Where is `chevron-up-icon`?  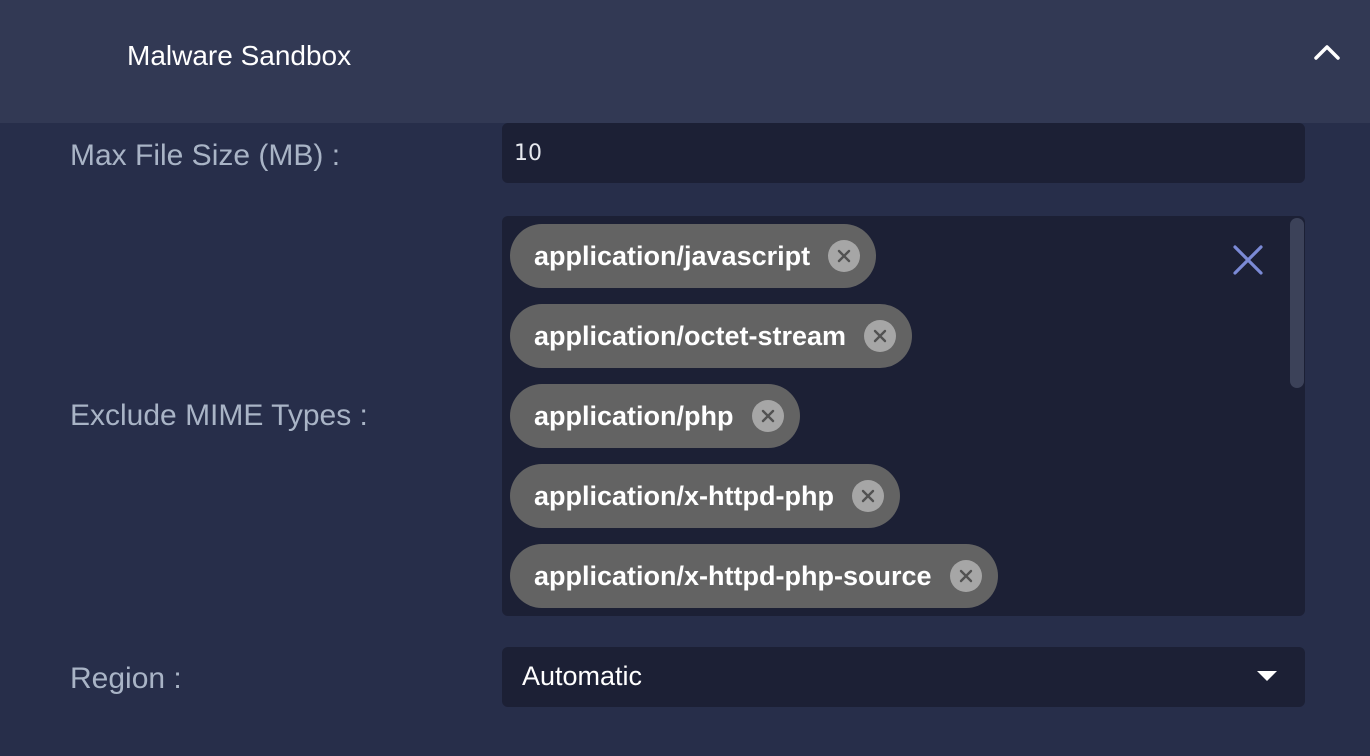 chevron-up-icon is located at coordinates (1327, 52).